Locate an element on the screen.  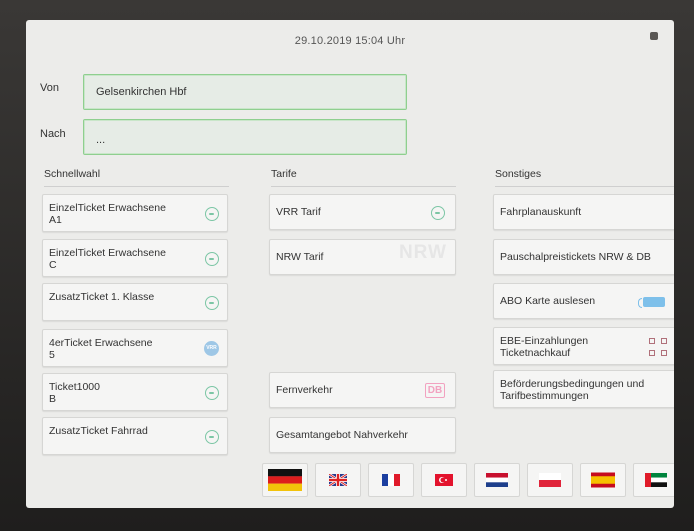
button-label: ABO Karte auslesen is located at coordinates (548, 301).